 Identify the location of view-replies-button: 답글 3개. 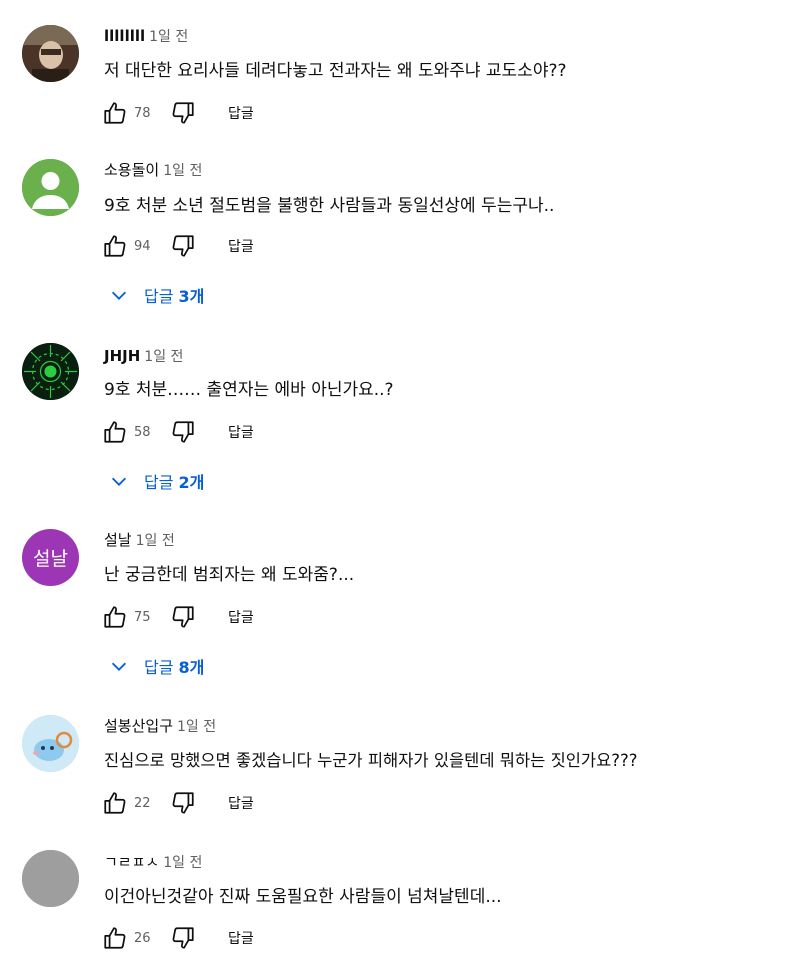
(156, 295).